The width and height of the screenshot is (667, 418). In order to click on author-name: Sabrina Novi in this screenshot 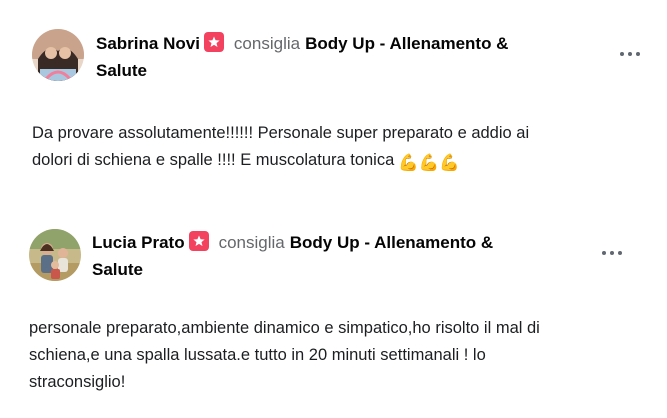, I will do `click(148, 43)`.